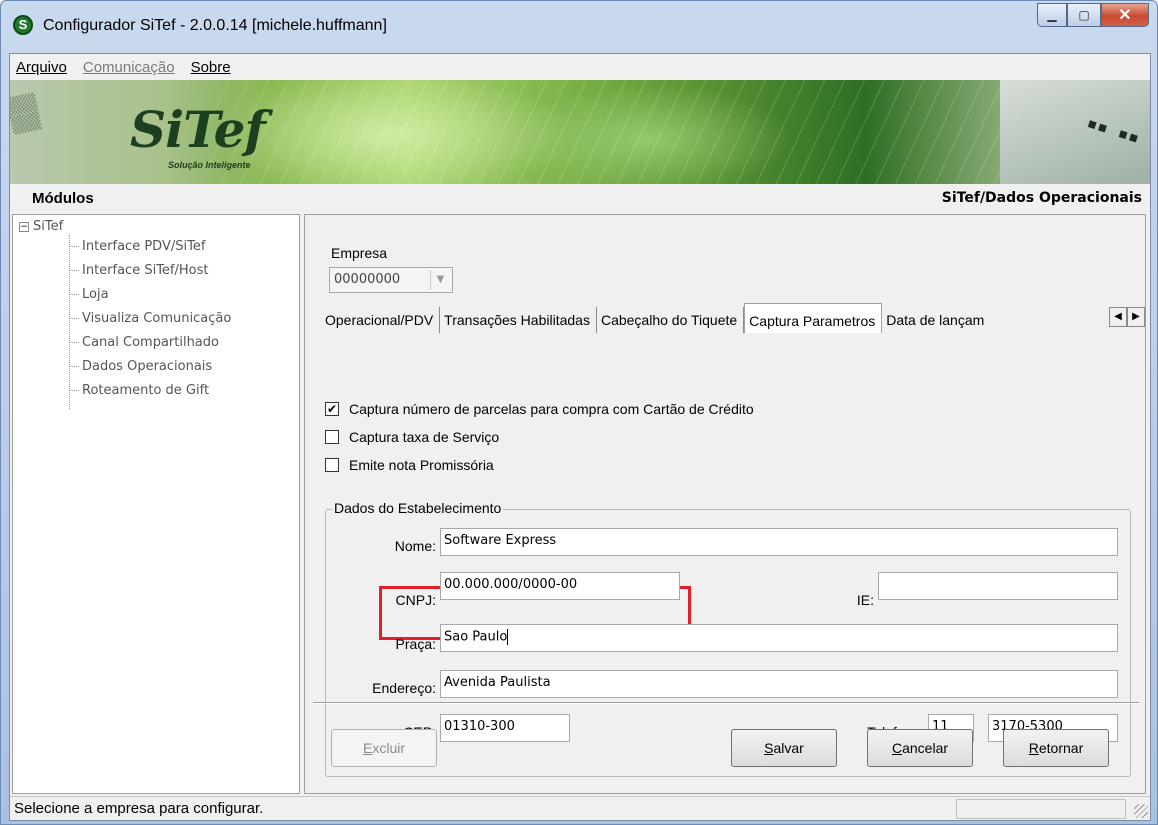  I want to click on retornar-label: etornar, so click(1061, 748).